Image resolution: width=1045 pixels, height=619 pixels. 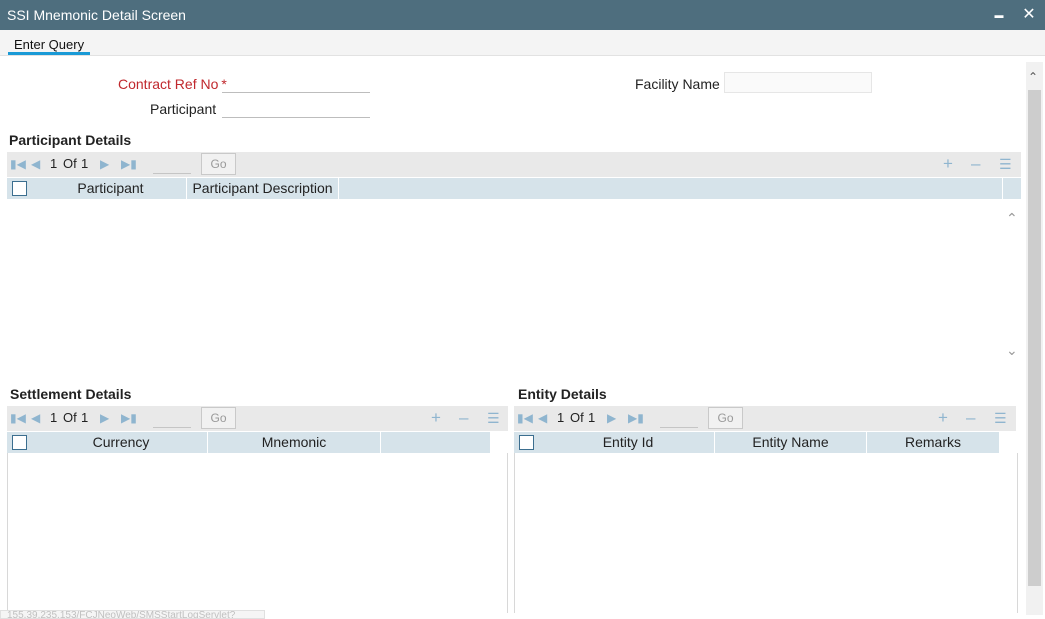 What do you see at coordinates (71, 394) in the screenshot?
I see `settlement-details-title: Settlement Details` at bounding box center [71, 394].